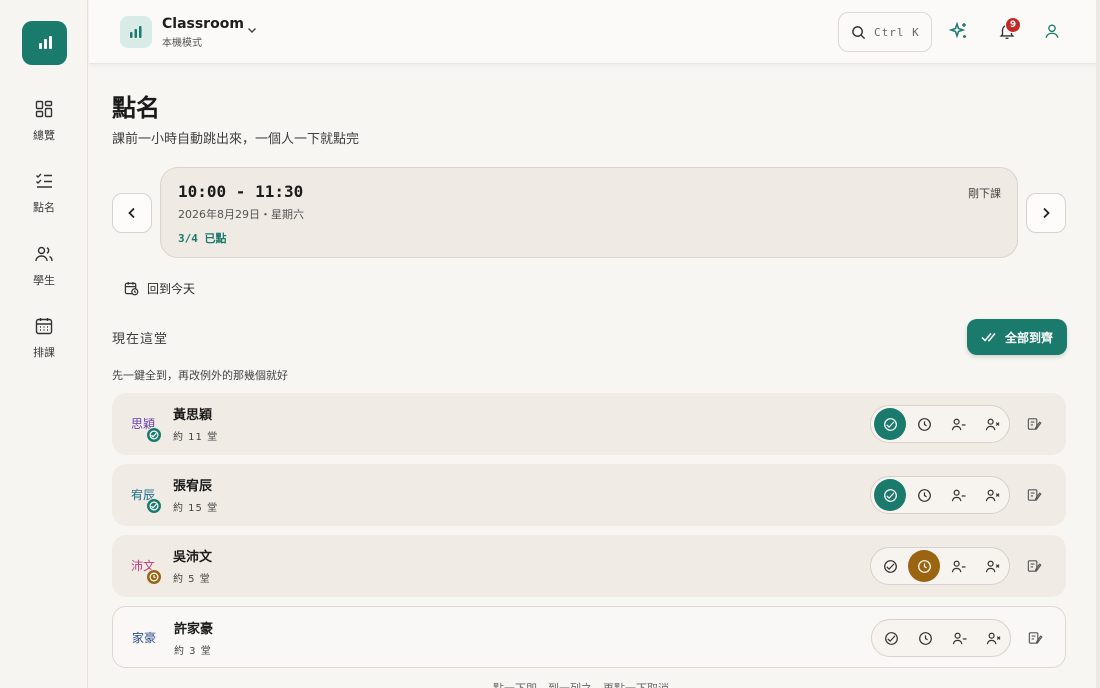 The image size is (1100, 688). Describe the element at coordinates (140, 339) in the screenshot. I see `section-title: 現在這堂` at that location.